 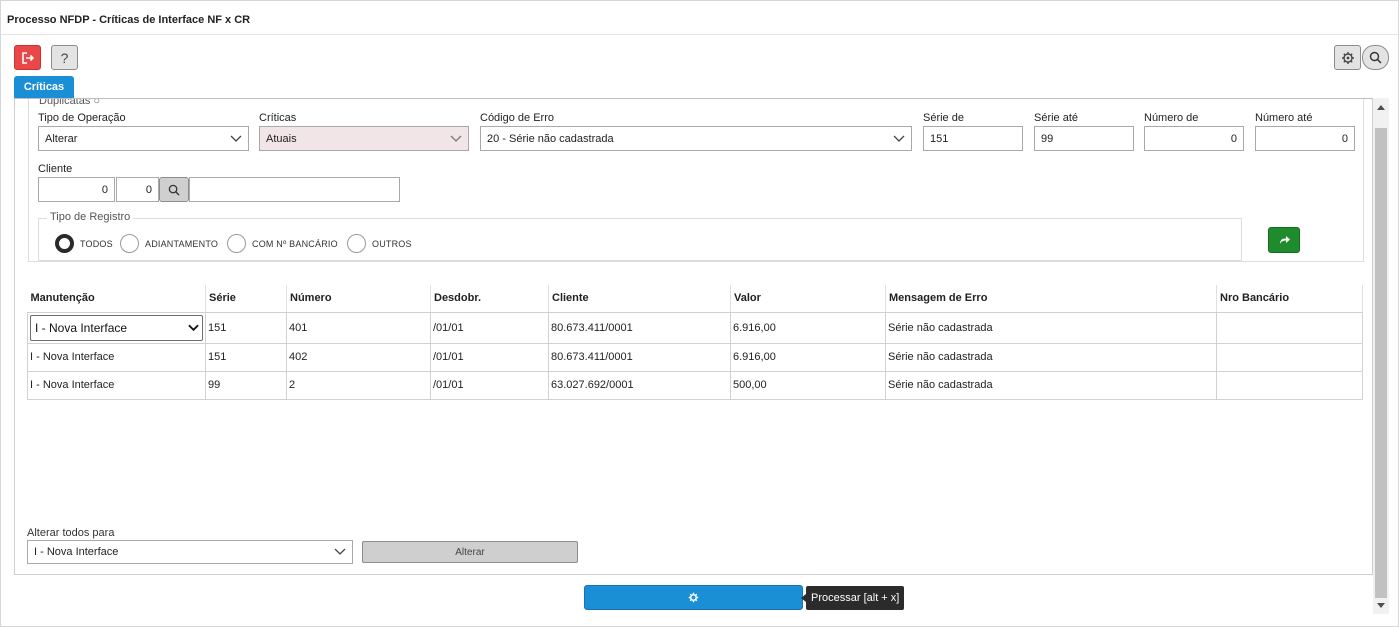 I want to click on radio-adiantamento-label: ADIANTAMENTO, so click(x=182, y=243).